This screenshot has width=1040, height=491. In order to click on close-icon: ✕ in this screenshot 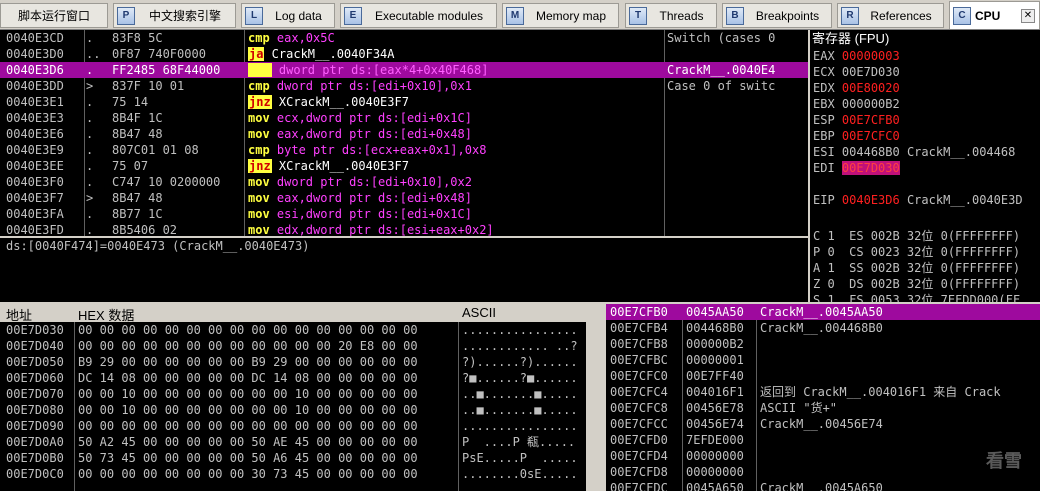, I will do `click(1028, 15)`.